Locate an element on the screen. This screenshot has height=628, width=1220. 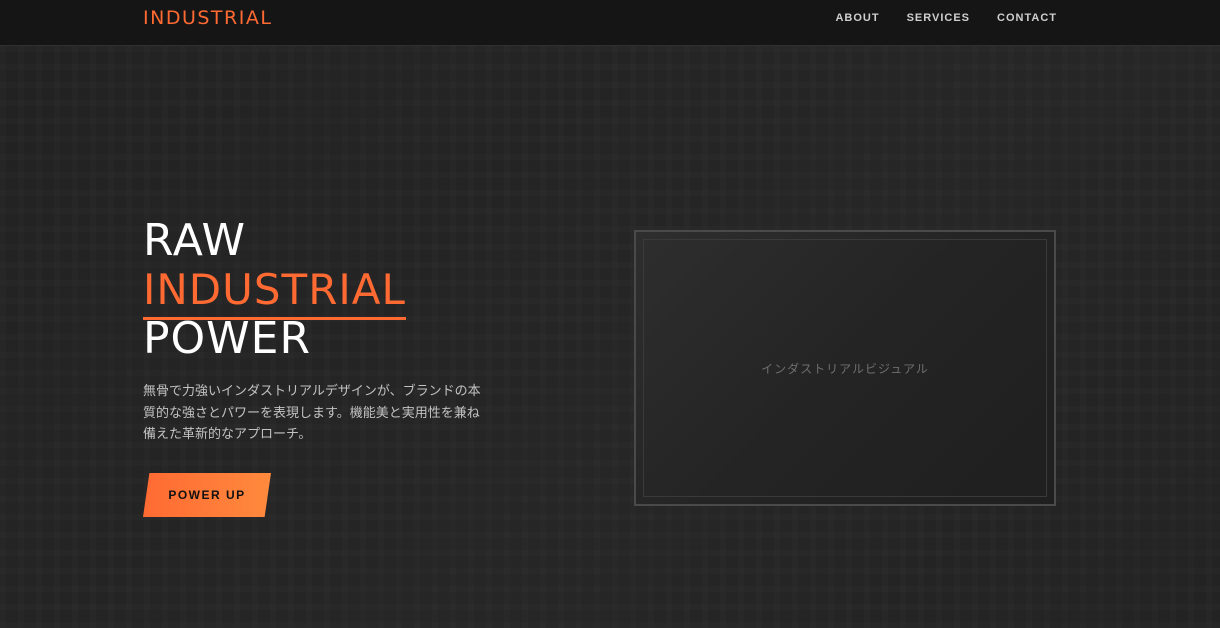
headline-line-power: POWER is located at coordinates (227, 338).